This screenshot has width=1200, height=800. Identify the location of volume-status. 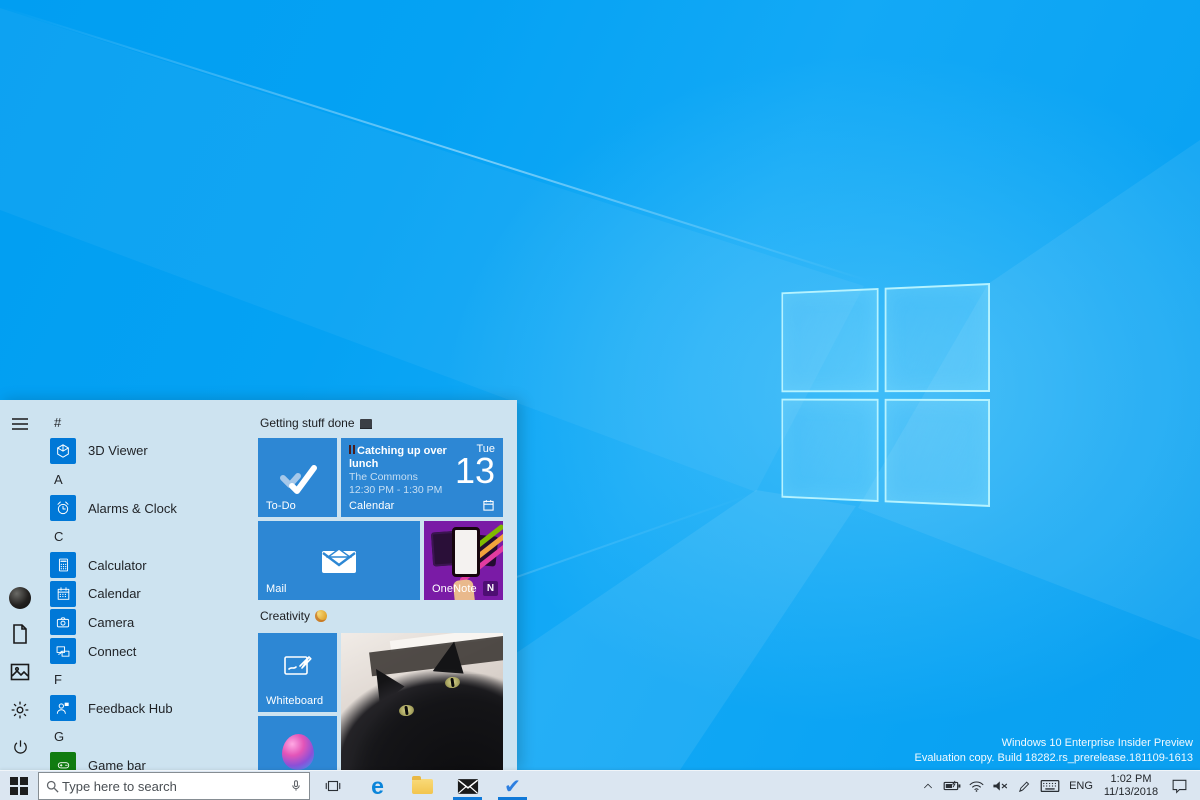
(1000, 785).